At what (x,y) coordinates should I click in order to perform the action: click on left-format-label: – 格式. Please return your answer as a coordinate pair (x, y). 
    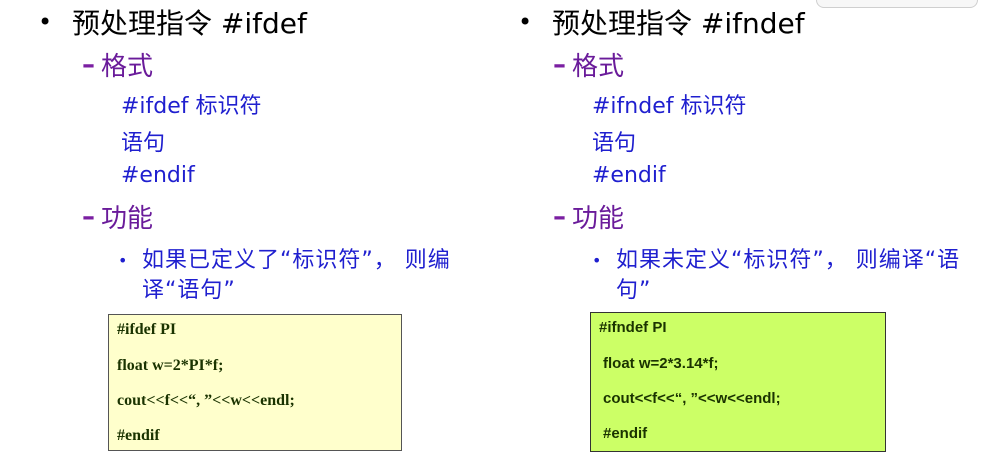
    Looking at the image, I should click on (117, 64).